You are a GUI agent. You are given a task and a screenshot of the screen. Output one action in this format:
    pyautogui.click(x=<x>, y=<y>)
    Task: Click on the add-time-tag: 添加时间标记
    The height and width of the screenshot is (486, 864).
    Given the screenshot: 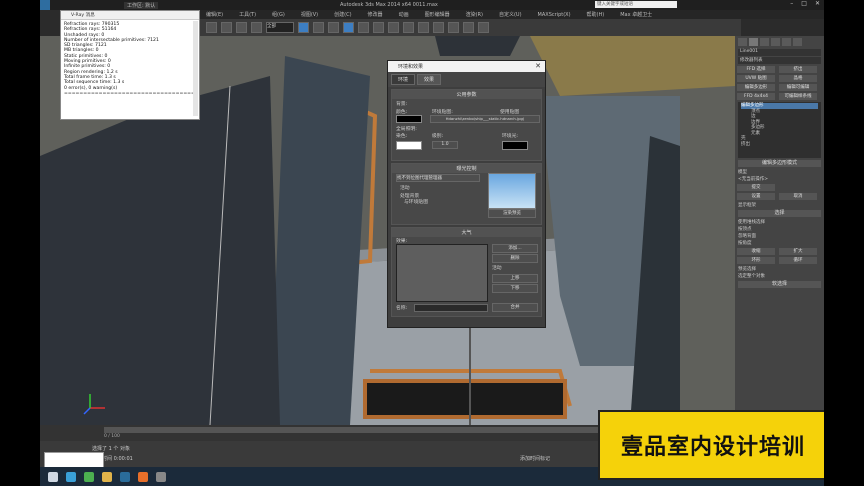 What is the action you would take?
    pyautogui.click(x=535, y=458)
    